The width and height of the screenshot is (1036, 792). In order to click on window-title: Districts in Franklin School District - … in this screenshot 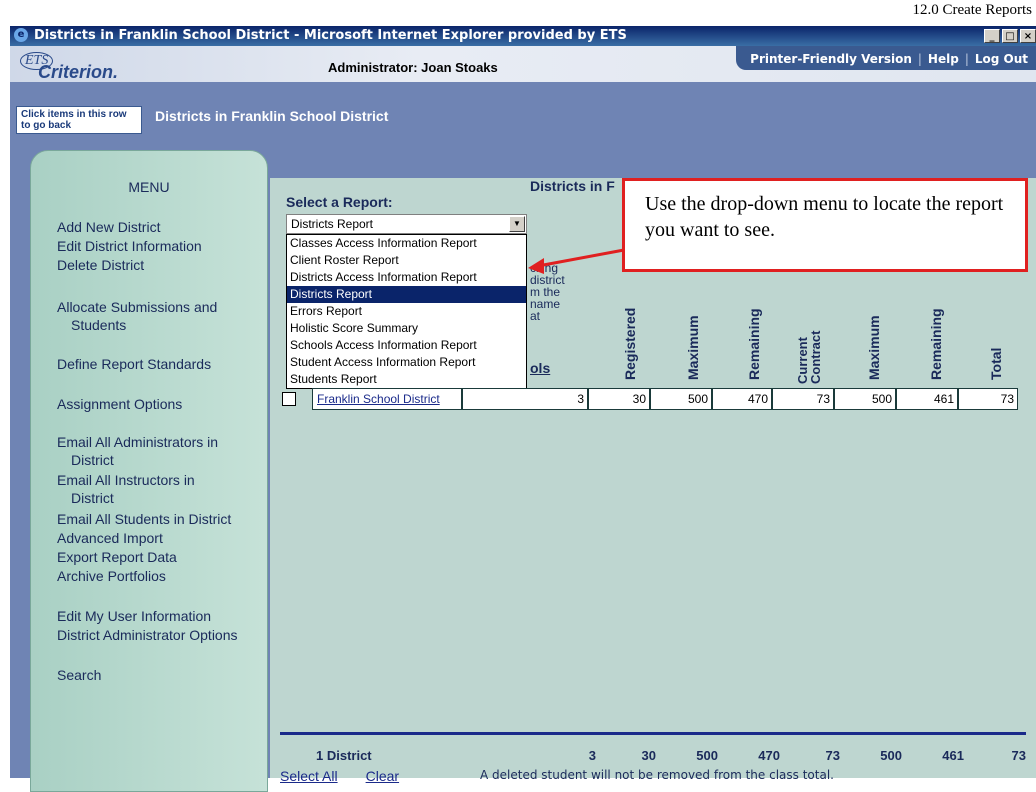, I will do `click(330, 35)`.